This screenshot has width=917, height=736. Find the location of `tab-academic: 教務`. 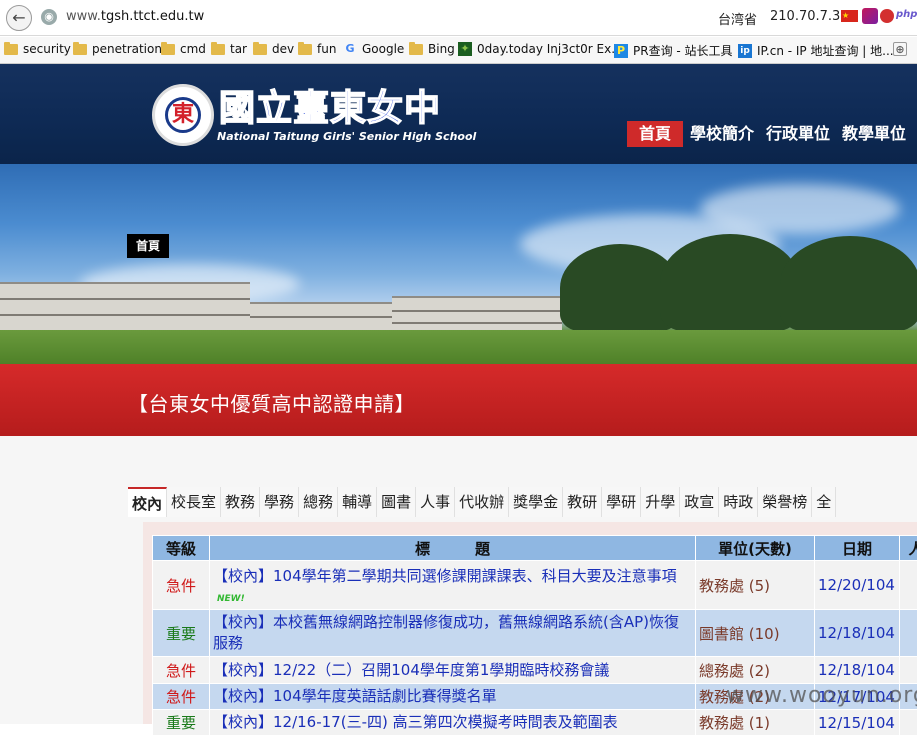

tab-academic: 教務 is located at coordinates (240, 502).